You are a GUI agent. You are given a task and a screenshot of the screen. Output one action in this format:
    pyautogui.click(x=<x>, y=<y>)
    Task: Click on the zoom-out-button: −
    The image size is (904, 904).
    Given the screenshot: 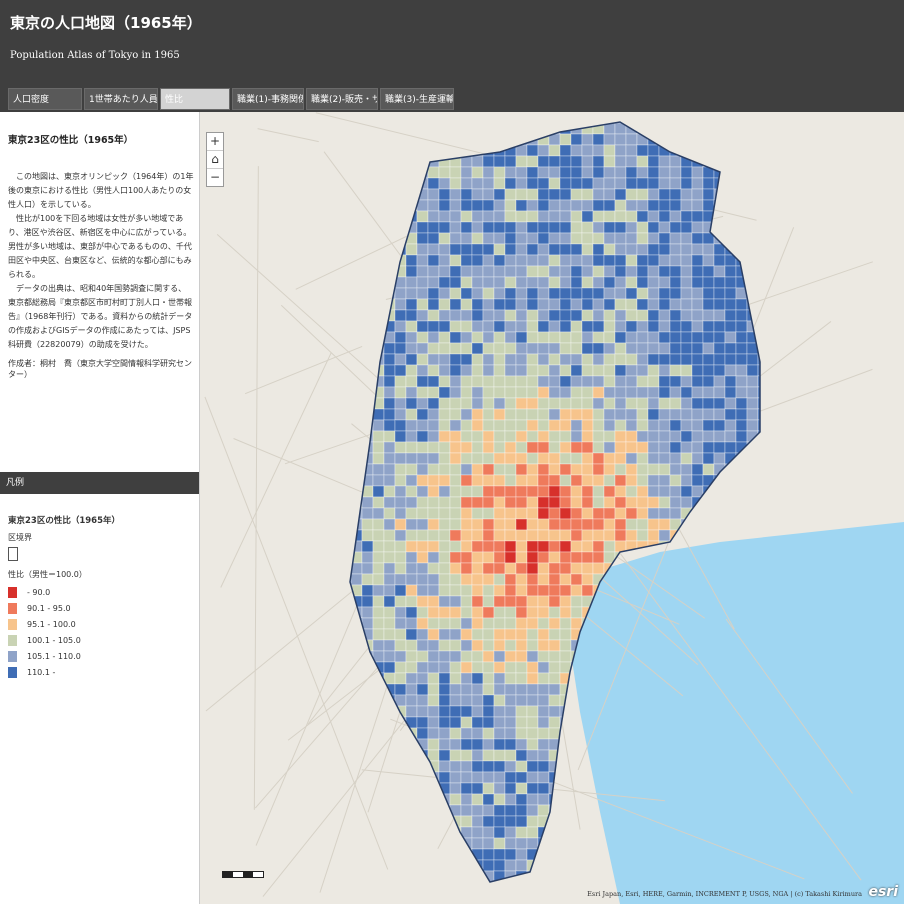 What is the action you would take?
    pyautogui.click(x=215, y=177)
    